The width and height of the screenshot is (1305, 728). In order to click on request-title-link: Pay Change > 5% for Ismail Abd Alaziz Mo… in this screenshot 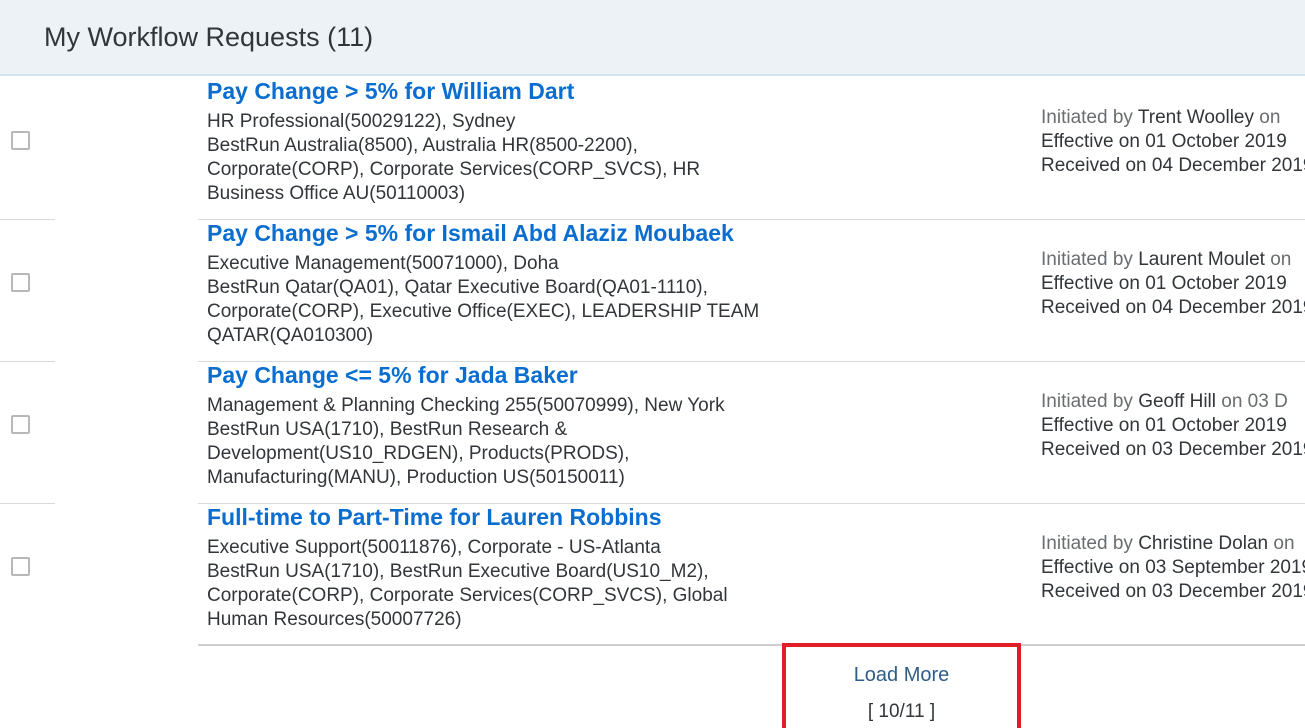, I will do `click(470, 233)`.